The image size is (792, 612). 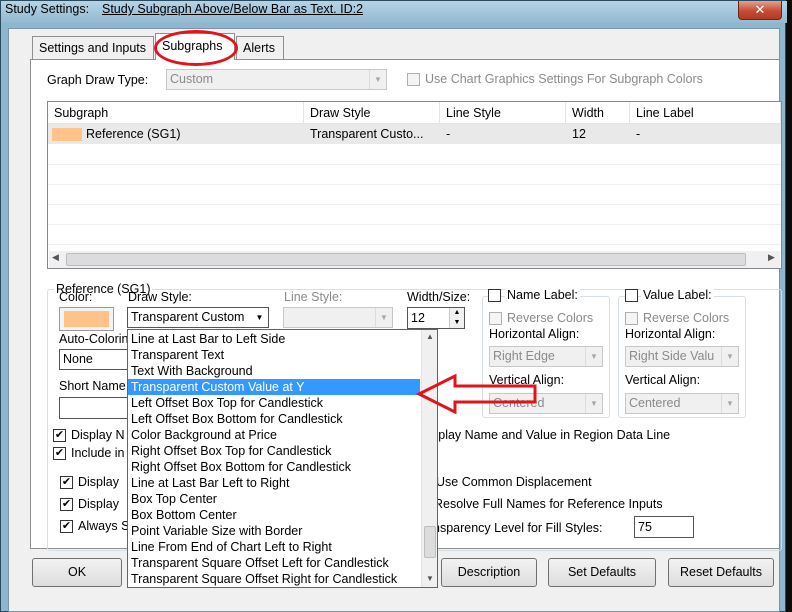 What do you see at coordinates (231, 451) in the screenshot?
I see `option-label: Right Offset Box Top for Candlestick` at bounding box center [231, 451].